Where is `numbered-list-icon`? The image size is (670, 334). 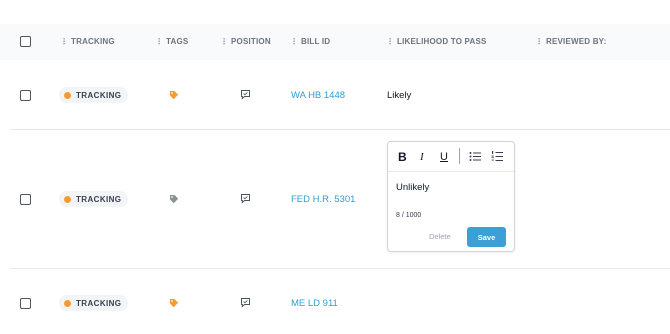
numbered-list-icon is located at coordinates (497, 156).